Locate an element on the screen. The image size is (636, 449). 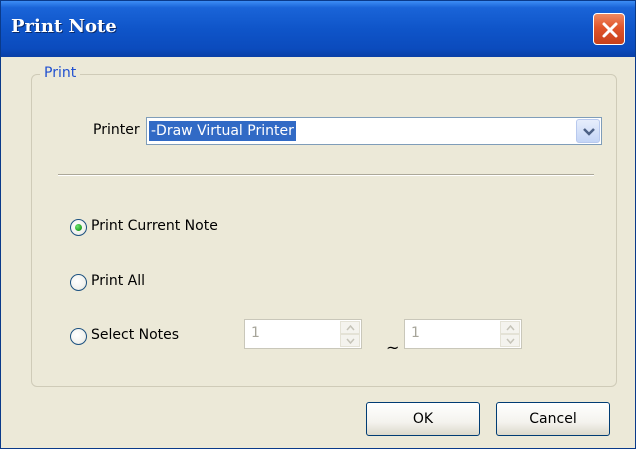
printer-label: Printer is located at coordinates (116, 130).